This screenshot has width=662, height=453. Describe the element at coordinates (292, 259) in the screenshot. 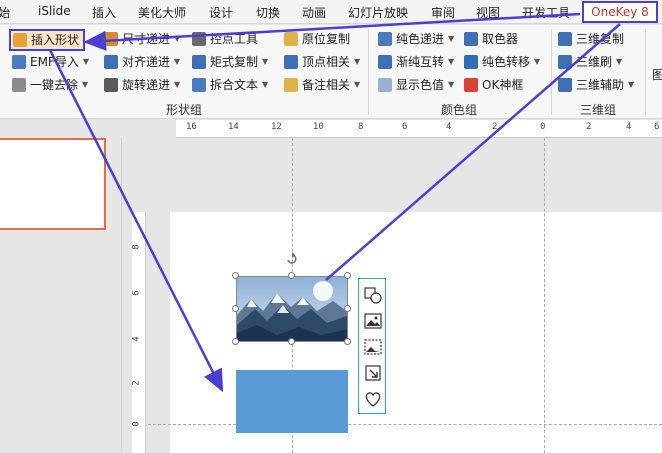

I see `rotate-handle-icon` at that location.